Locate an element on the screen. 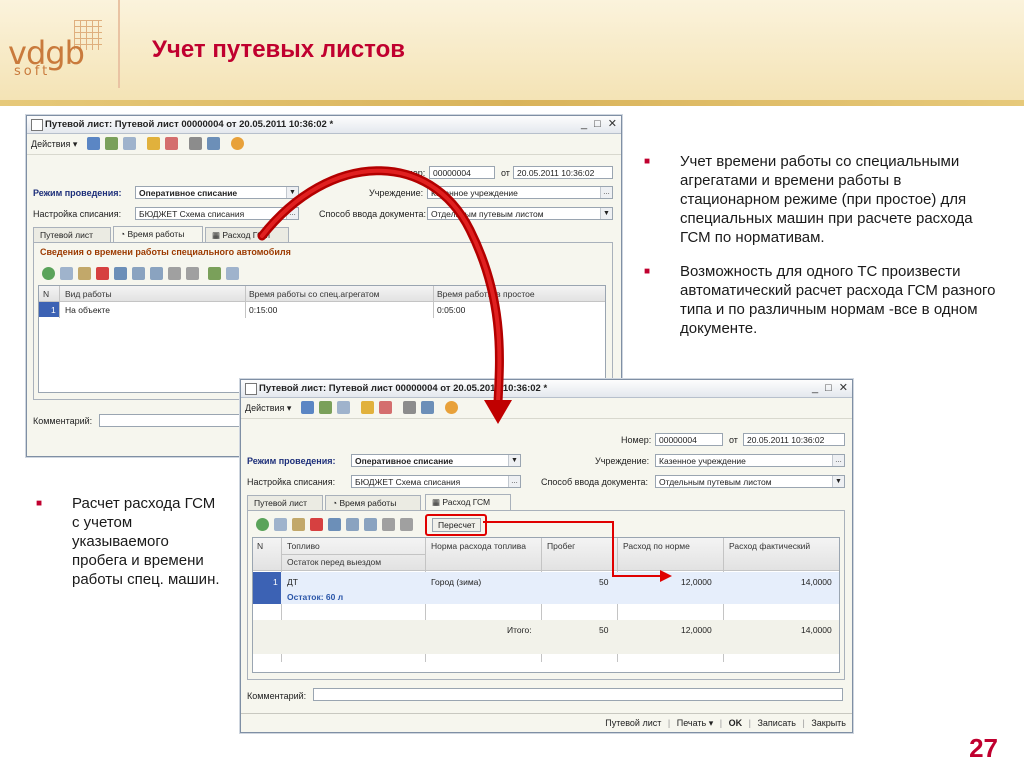 This screenshot has height=768, width=1024. print-button: Печать ▾ is located at coordinates (695, 723).